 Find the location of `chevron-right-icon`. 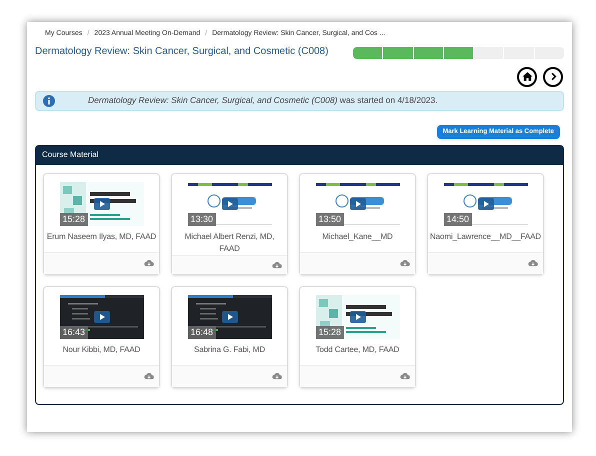

chevron-right-icon is located at coordinates (553, 76).